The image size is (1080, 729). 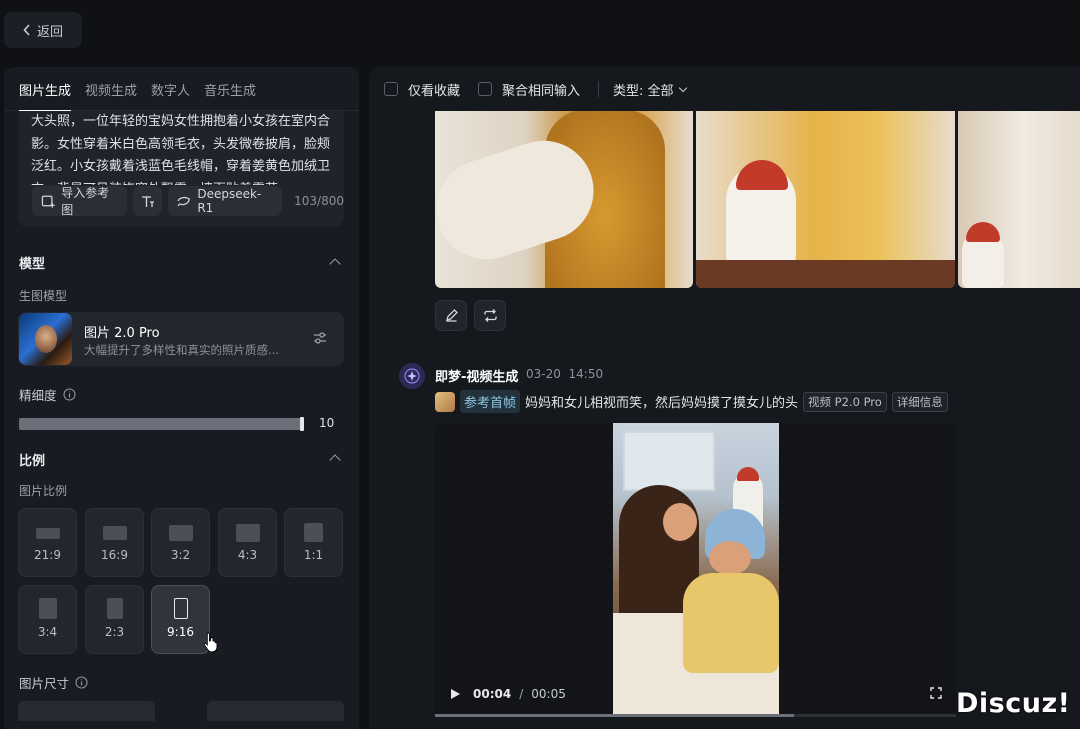 I want to click on model-name: 图片 2.0 Pro, so click(x=122, y=333).